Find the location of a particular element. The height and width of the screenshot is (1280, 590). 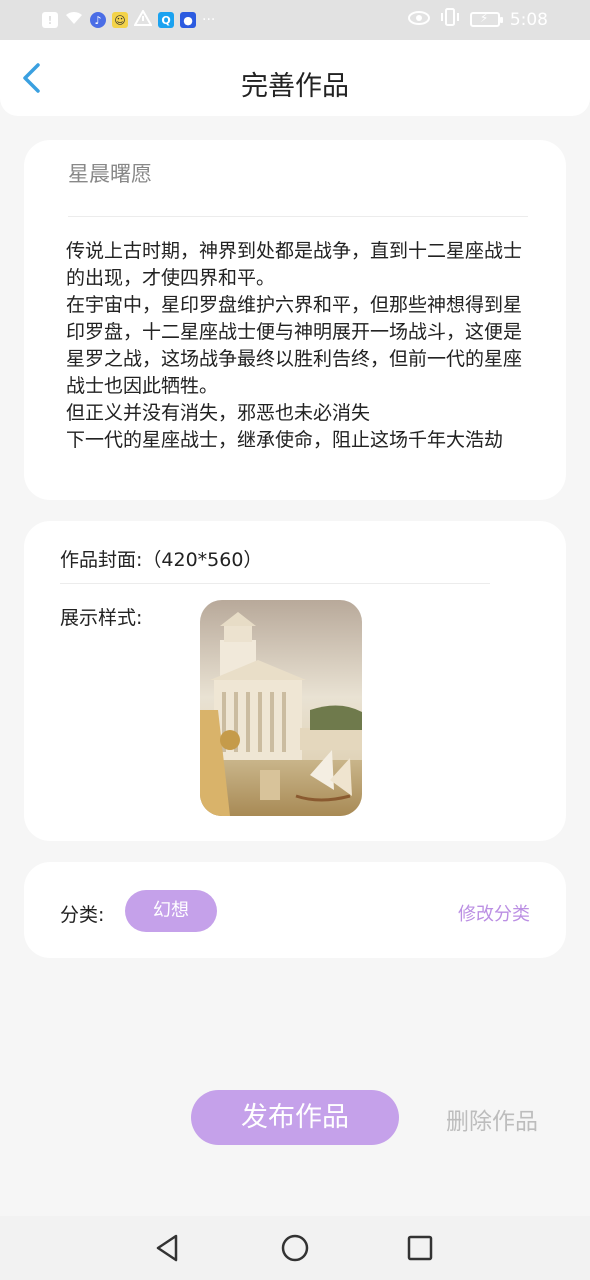

nav-home-button is located at coordinates (295, 1248).